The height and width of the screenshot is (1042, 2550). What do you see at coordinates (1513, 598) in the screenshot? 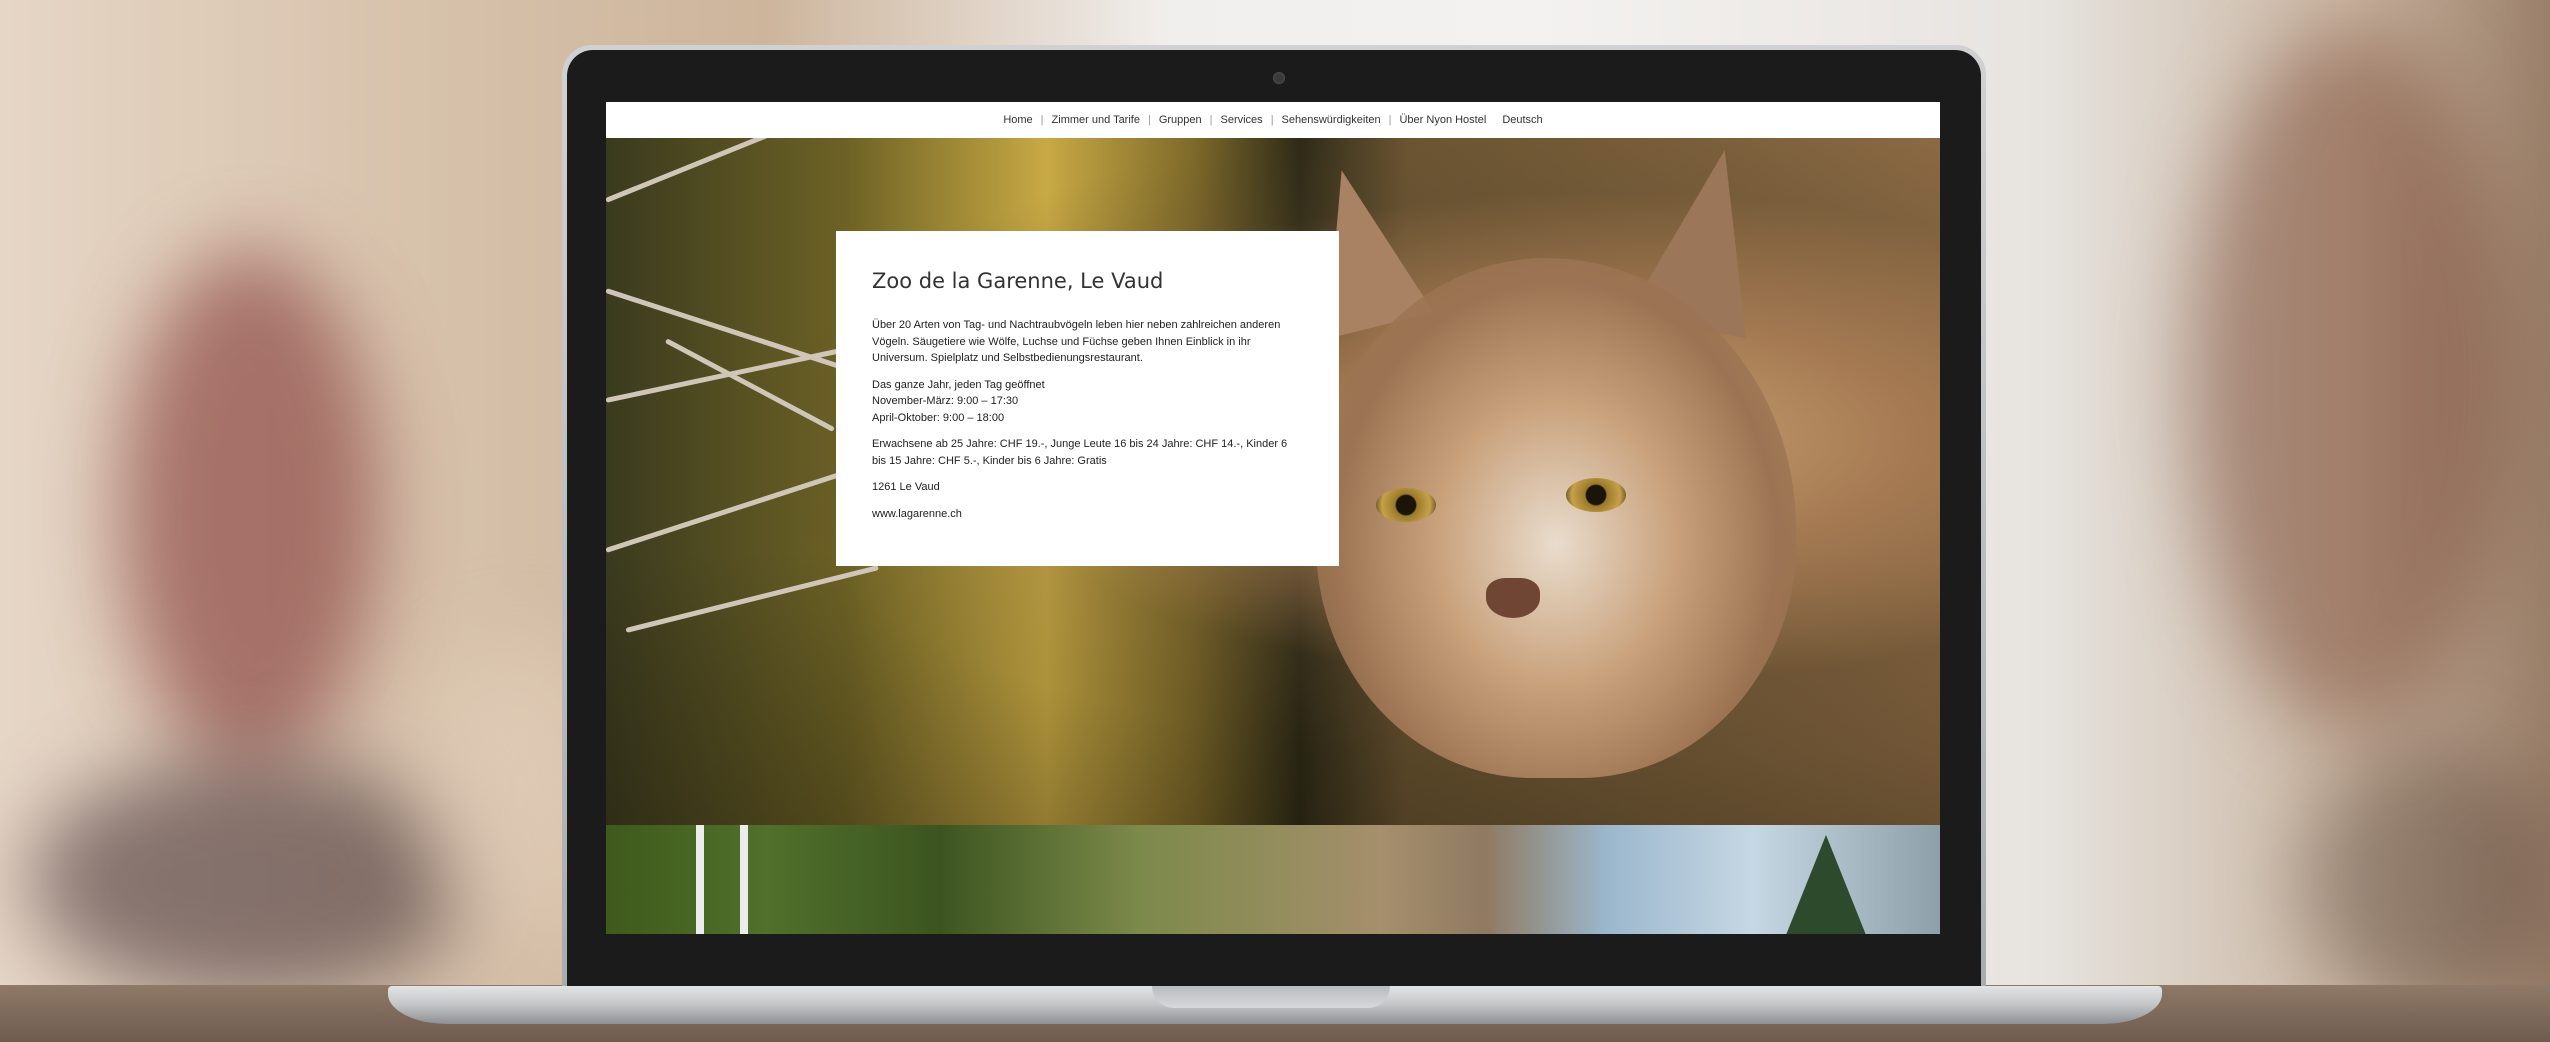
I see `lynx-nose` at bounding box center [1513, 598].